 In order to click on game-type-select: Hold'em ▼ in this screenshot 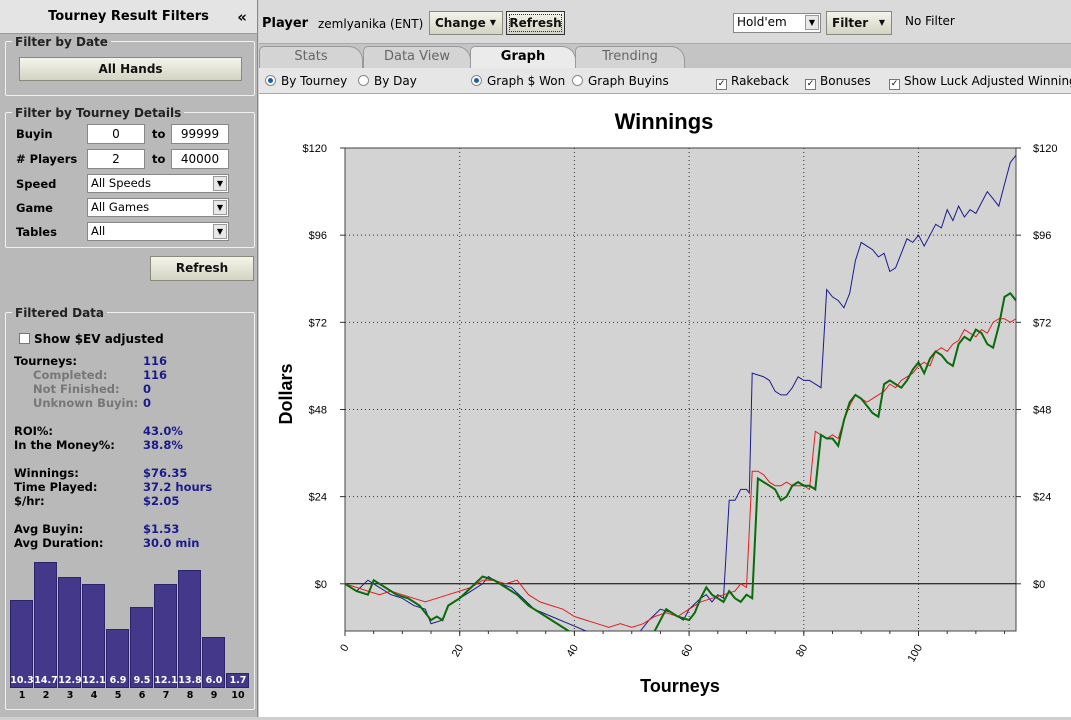, I will do `click(777, 23)`.